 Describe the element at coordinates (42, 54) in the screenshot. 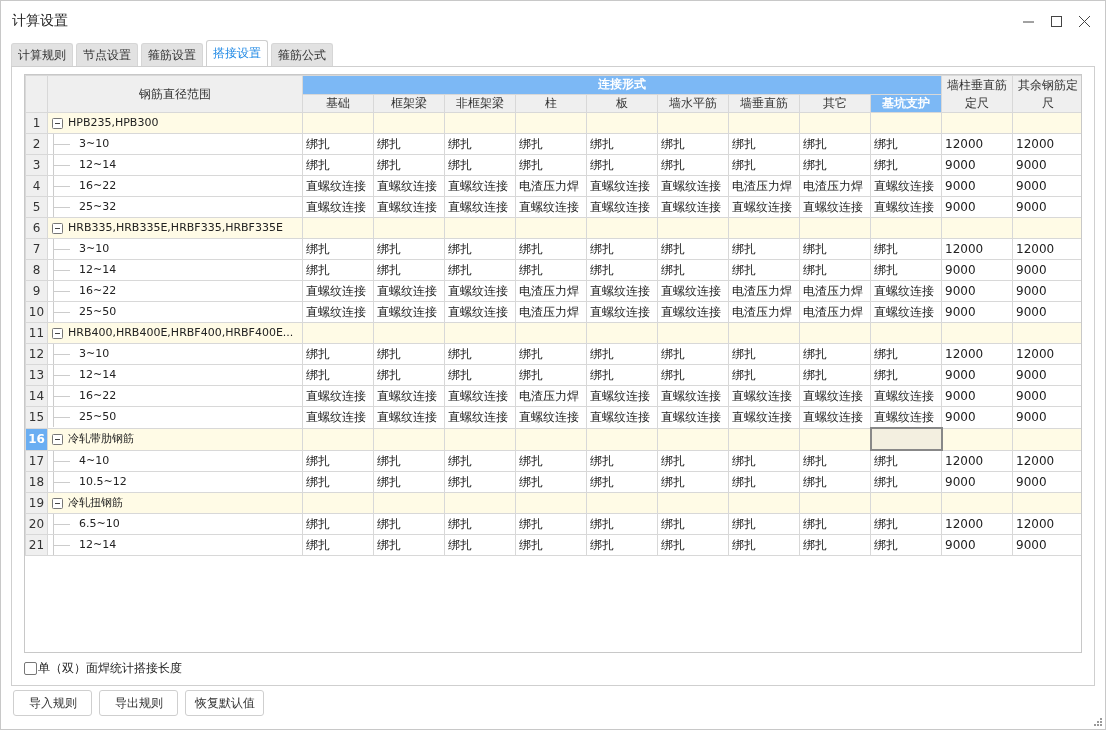

I see `tab: 计算规则` at that location.